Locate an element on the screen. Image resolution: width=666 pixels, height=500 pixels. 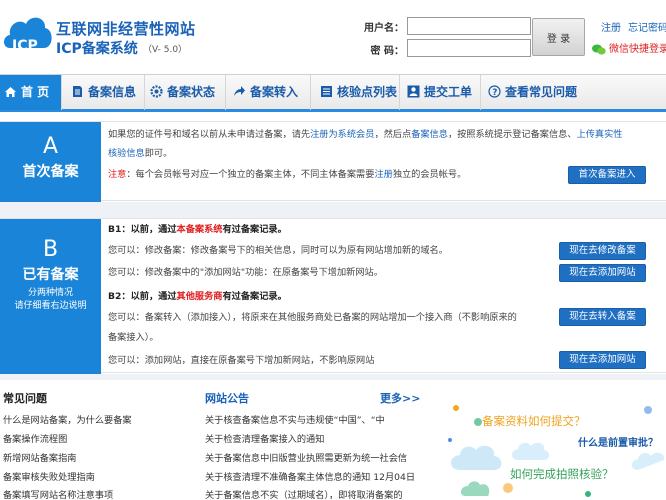
faq-item: 备案操作流程图 is located at coordinates (35, 438).